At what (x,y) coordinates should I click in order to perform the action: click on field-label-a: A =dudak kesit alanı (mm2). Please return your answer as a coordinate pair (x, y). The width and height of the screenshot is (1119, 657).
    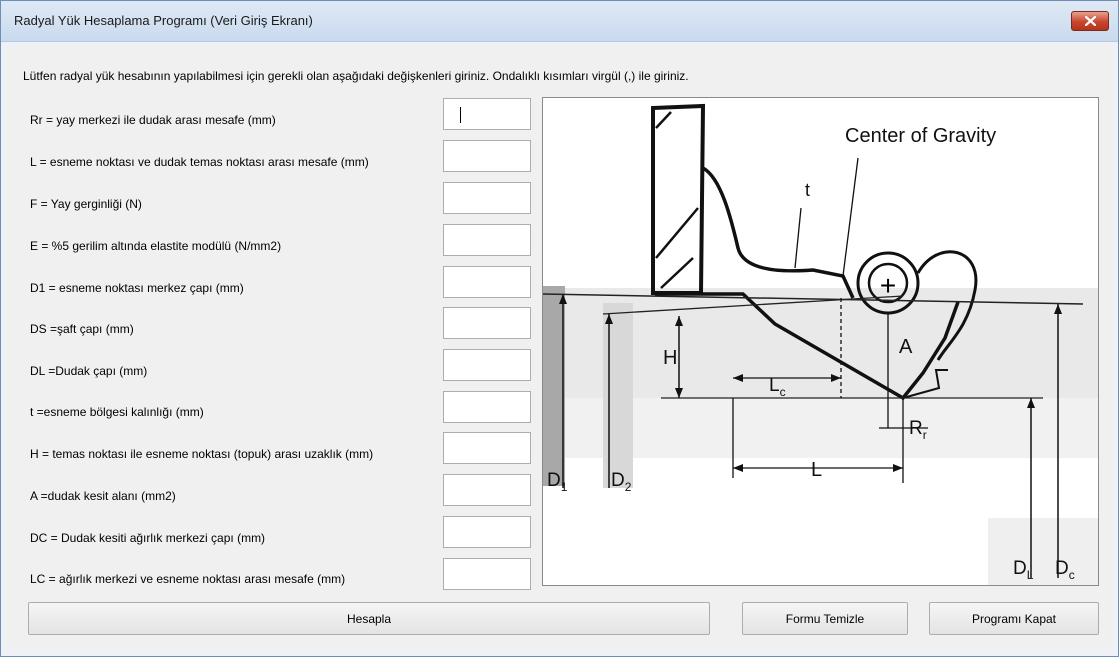
    Looking at the image, I should click on (103, 496).